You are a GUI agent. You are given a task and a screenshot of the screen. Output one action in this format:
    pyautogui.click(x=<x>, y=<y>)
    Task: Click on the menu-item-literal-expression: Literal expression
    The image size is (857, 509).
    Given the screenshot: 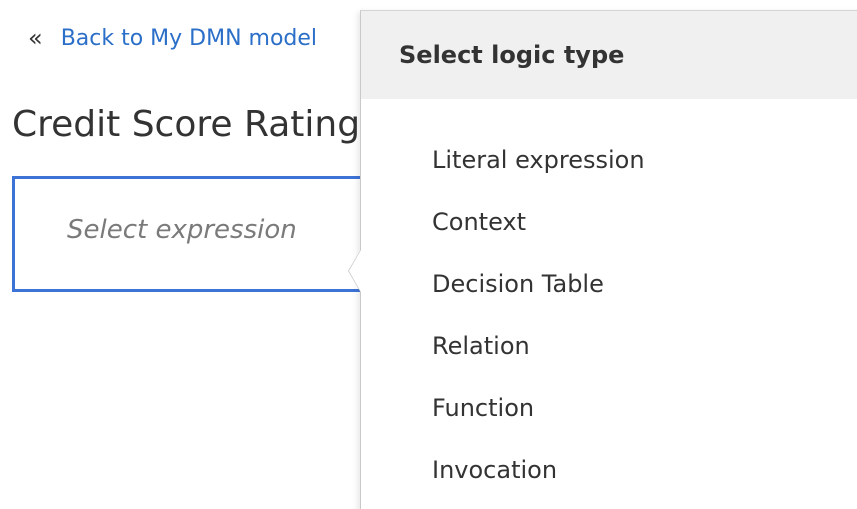 What is the action you would take?
    pyautogui.click(x=609, y=160)
    